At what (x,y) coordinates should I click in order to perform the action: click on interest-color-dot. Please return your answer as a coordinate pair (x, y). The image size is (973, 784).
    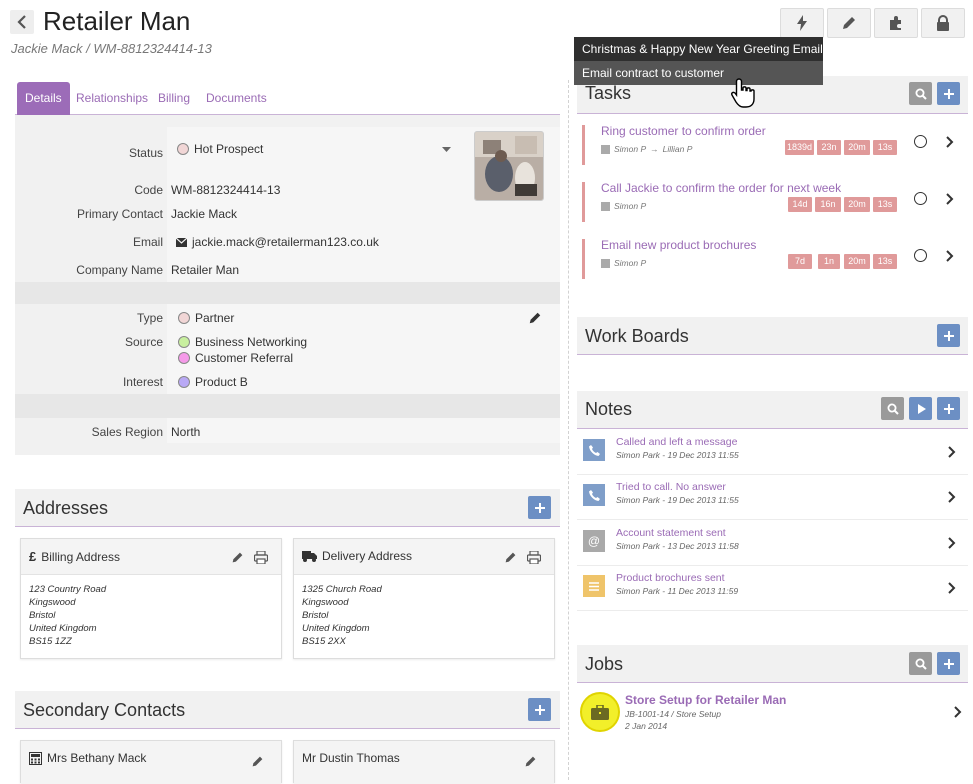
    Looking at the image, I should click on (184, 382).